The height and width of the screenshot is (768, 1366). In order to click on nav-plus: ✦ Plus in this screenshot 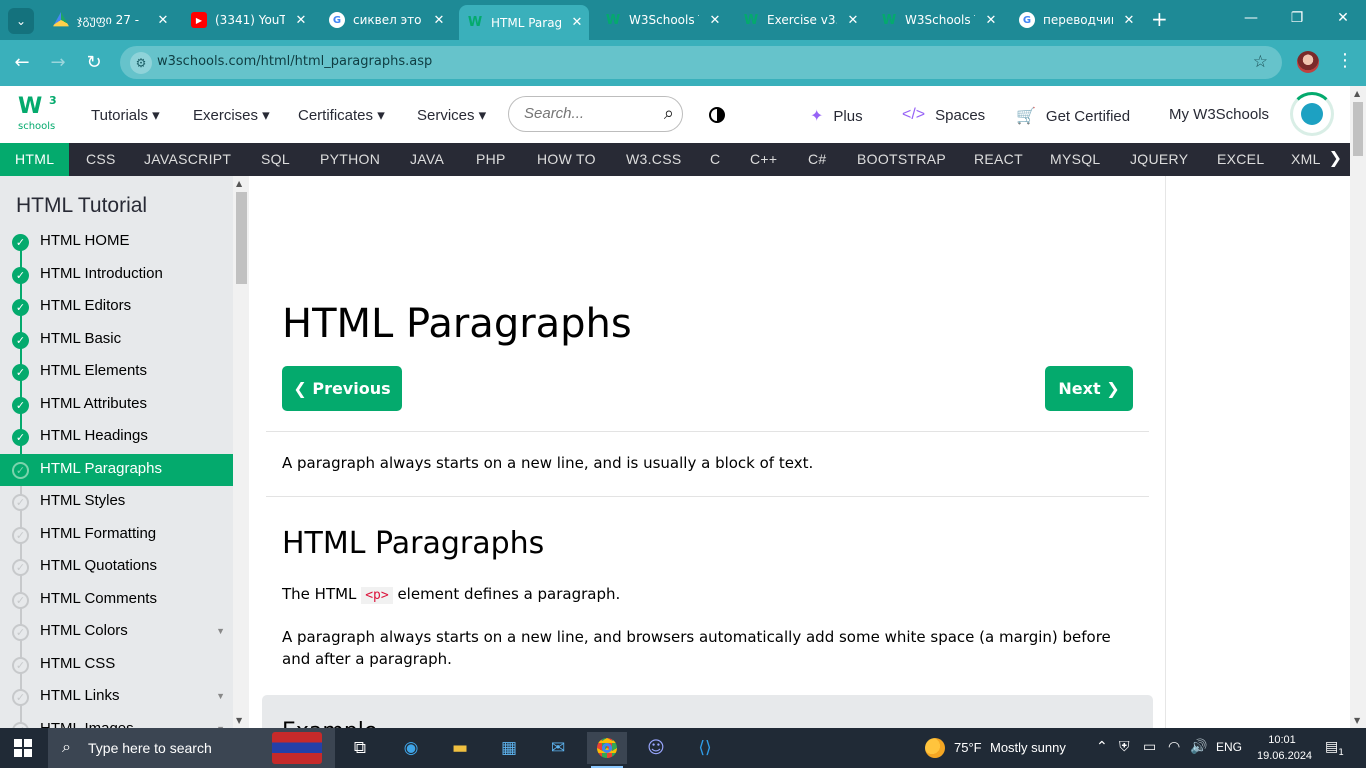, I will do `click(836, 116)`.